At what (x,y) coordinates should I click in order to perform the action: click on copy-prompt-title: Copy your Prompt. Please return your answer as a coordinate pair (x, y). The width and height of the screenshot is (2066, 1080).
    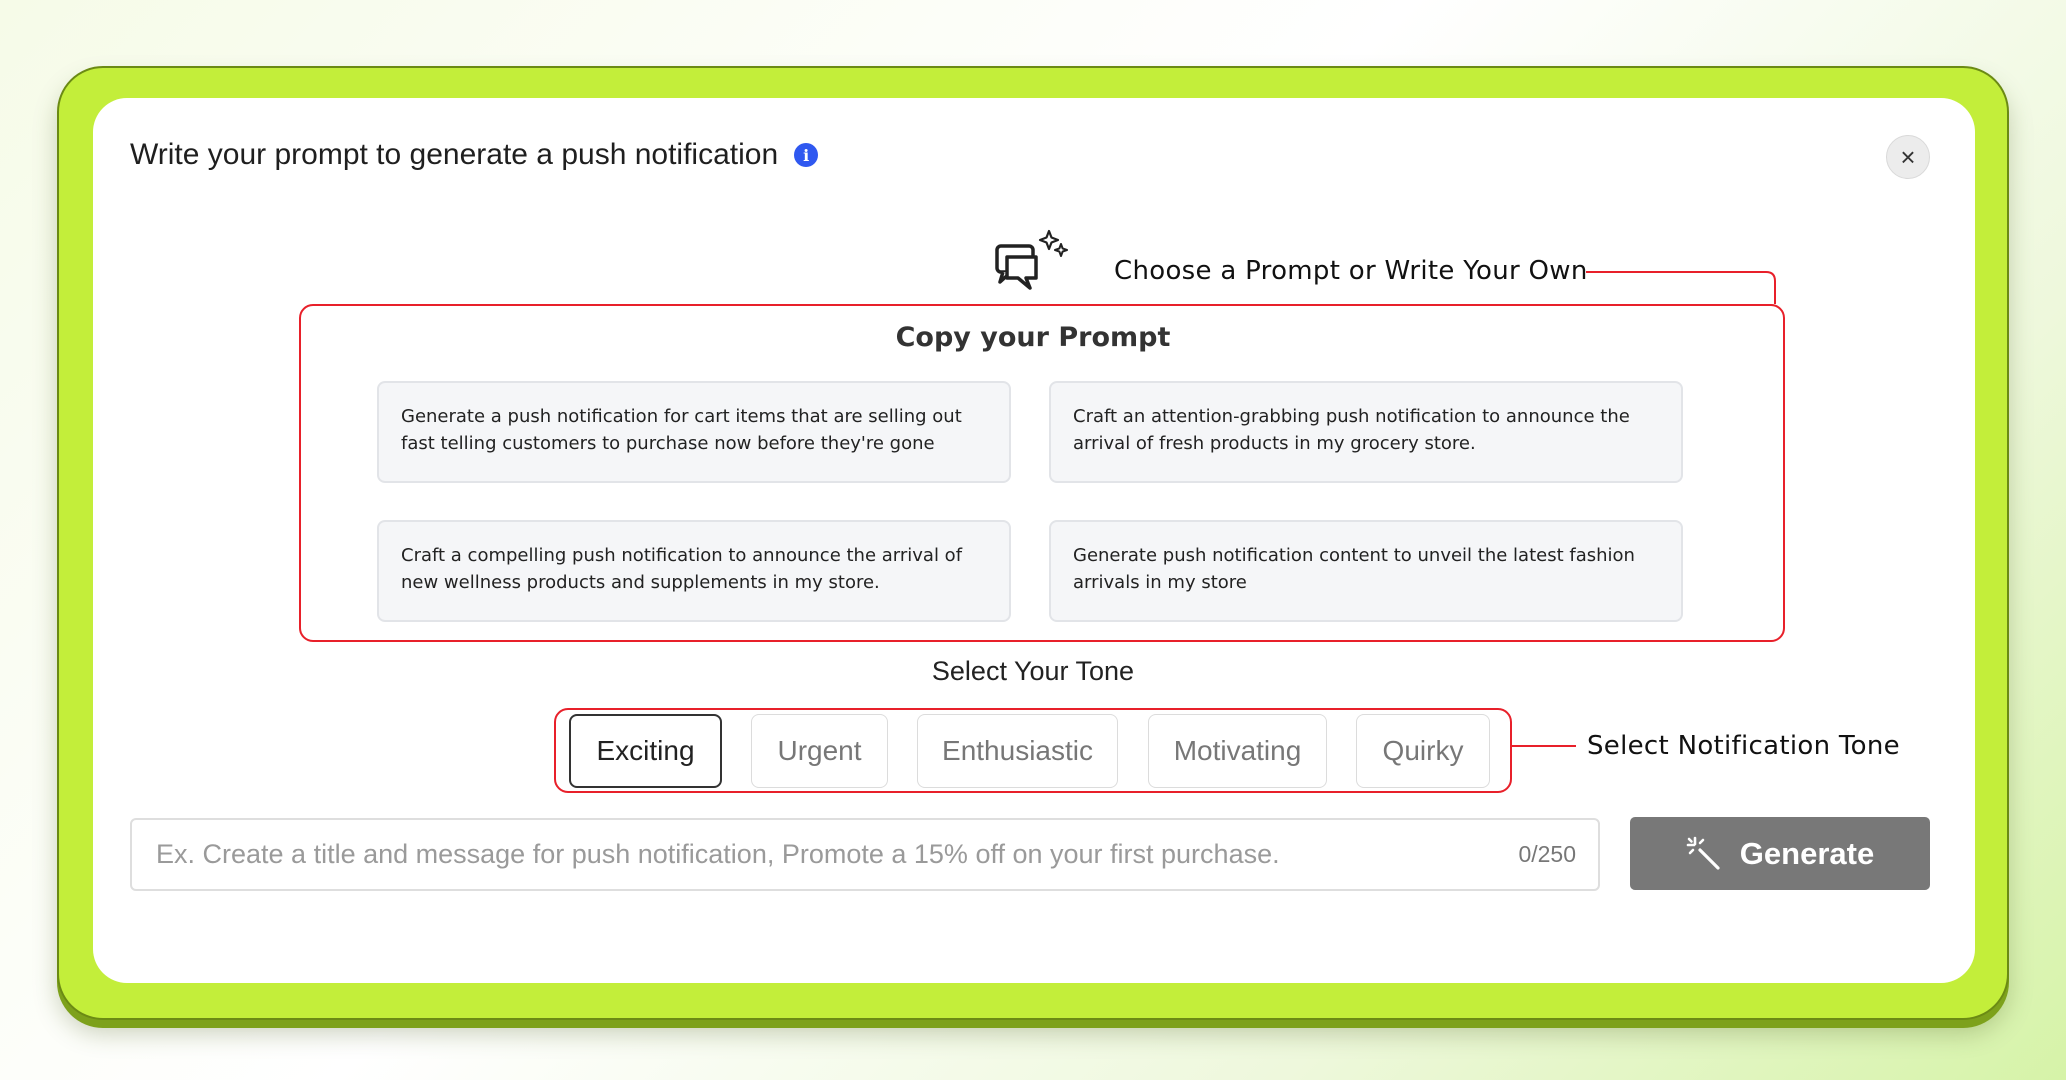
    Looking at the image, I should click on (1033, 337).